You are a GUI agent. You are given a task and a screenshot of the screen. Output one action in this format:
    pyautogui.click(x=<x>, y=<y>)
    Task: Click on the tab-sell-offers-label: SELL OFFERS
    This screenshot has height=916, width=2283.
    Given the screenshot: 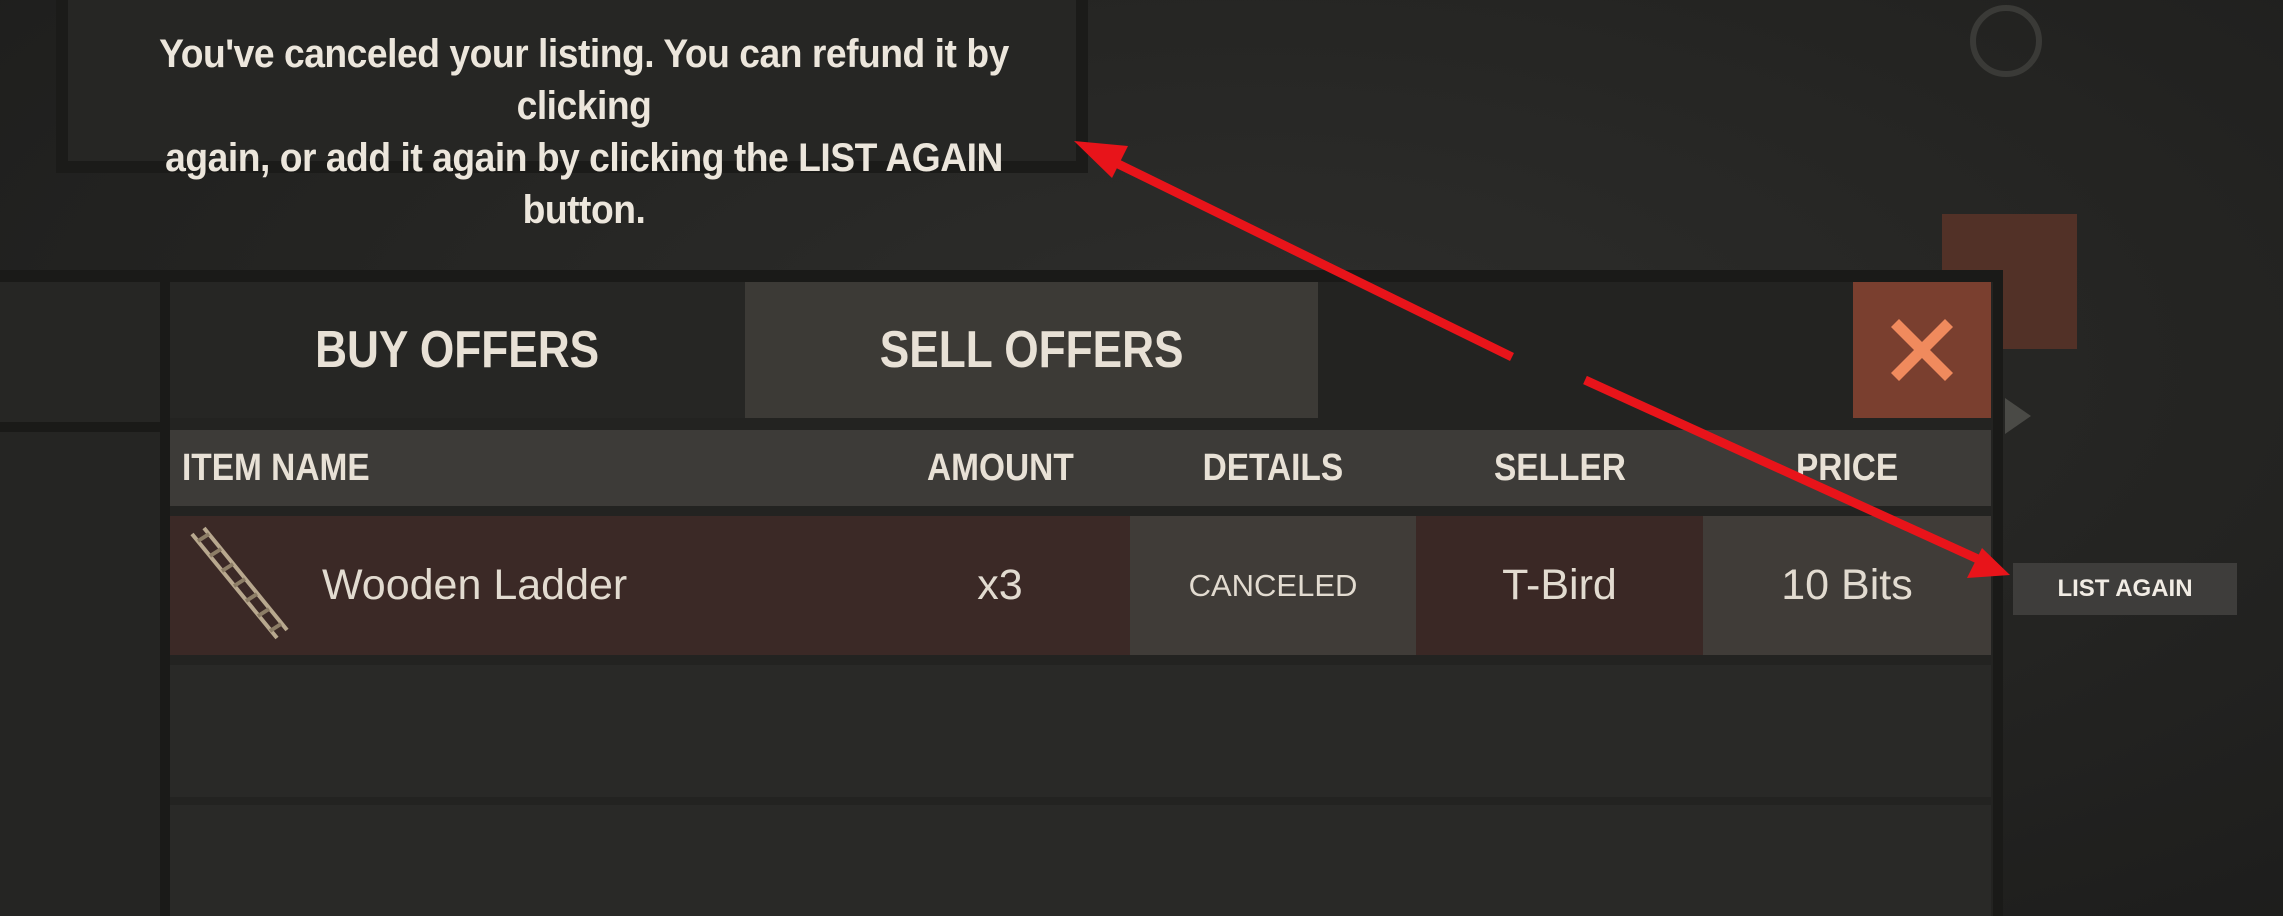 What is the action you would take?
    pyautogui.click(x=1031, y=350)
    